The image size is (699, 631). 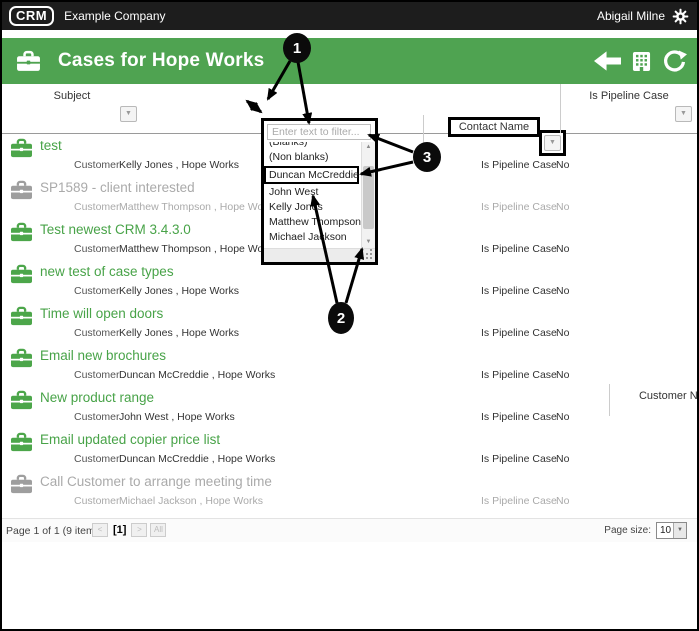 What do you see at coordinates (427, 157) in the screenshot?
I see `callout-step-3: 3` at bounding box center [427, 157].